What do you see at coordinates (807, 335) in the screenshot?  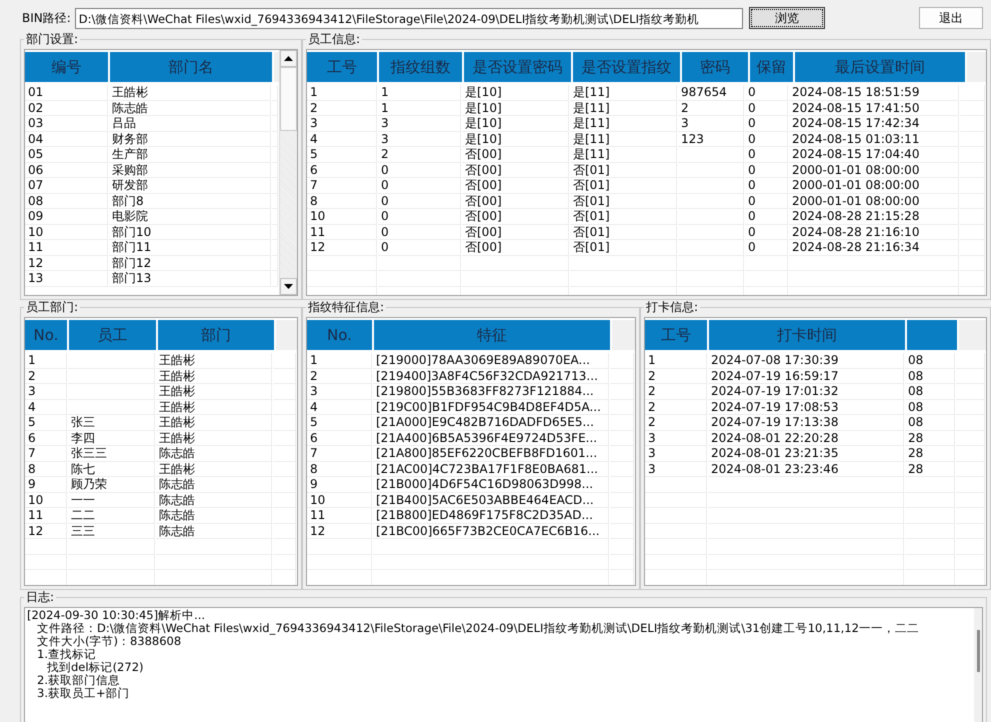 I see `column-header: 打卡时间` at bounding box center [807, 335].